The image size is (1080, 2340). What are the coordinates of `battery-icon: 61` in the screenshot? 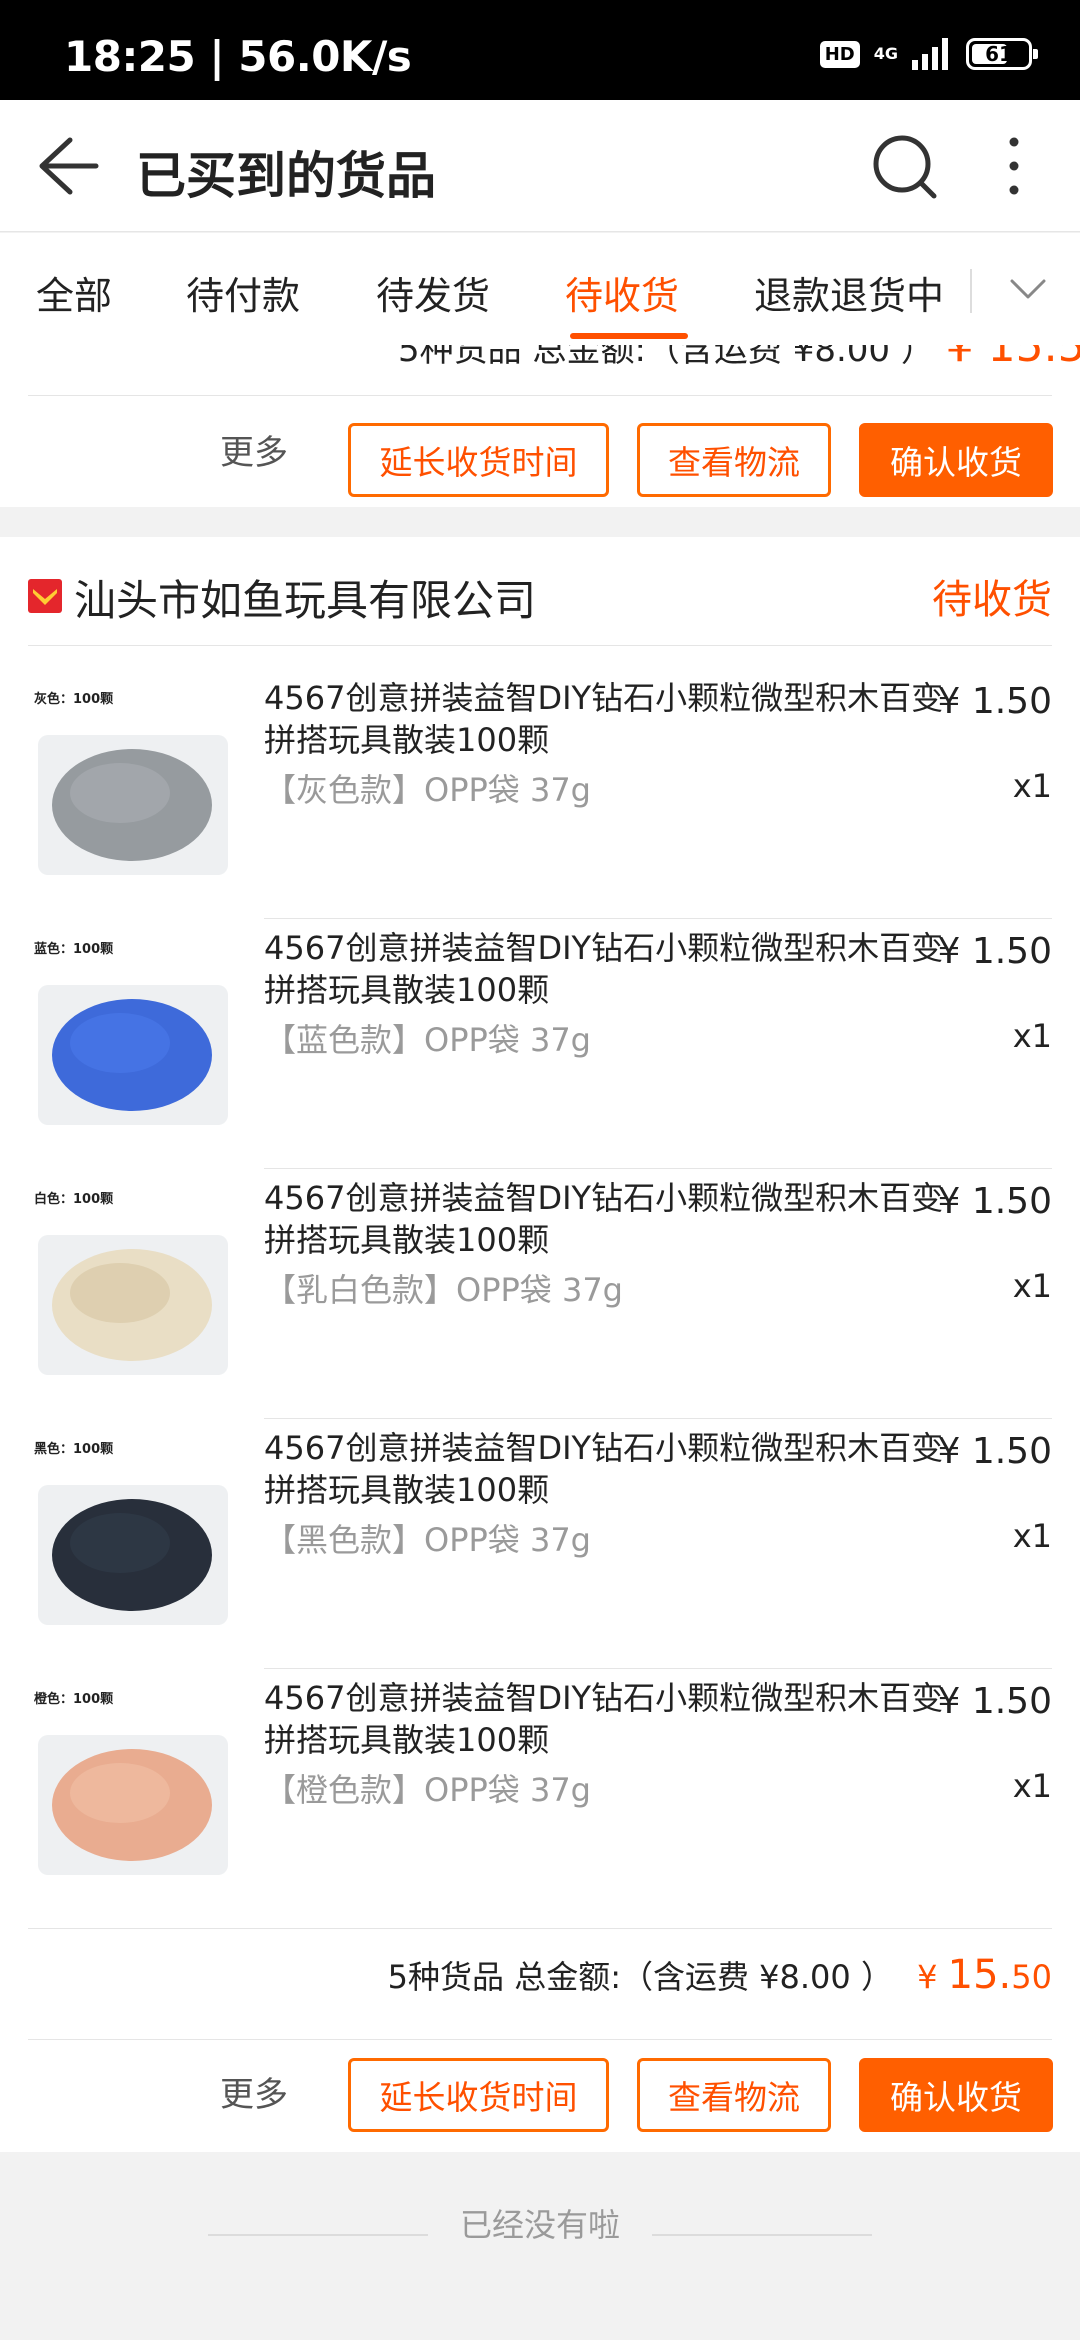 It's located at (1002, 54).